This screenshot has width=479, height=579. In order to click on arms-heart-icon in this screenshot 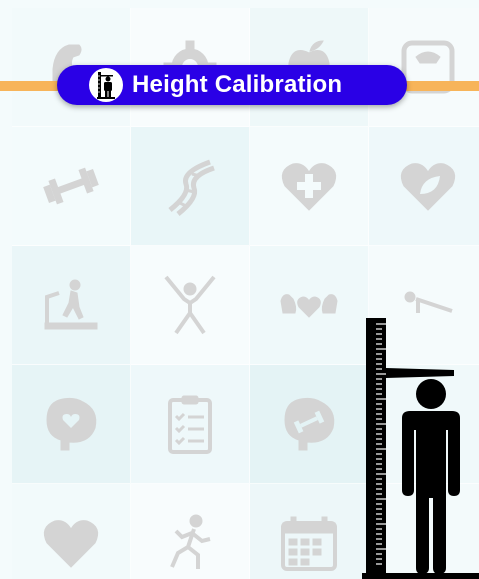, I will do `click(309, 306)`.